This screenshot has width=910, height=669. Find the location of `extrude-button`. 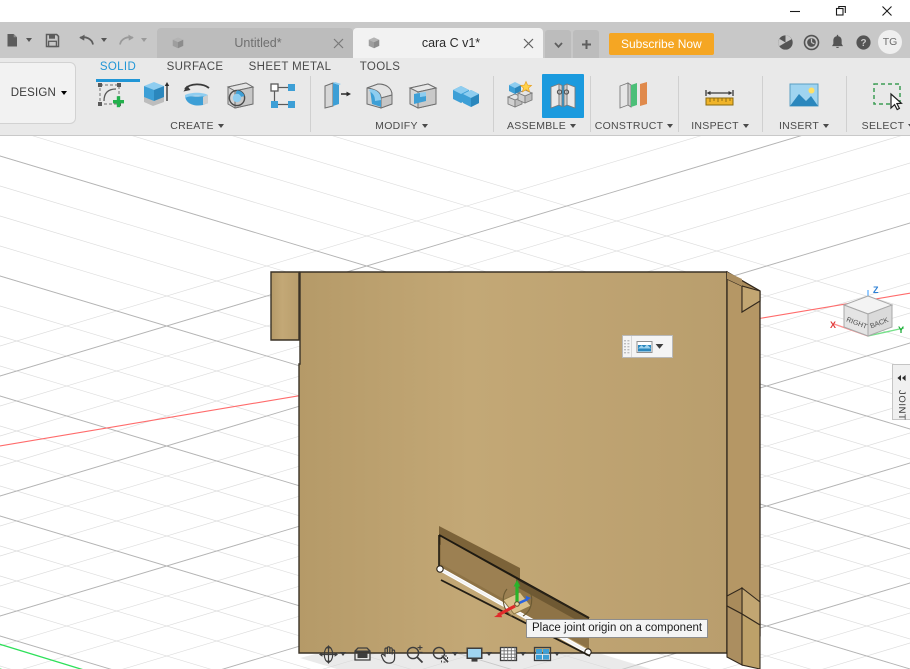

extrude-button is located at coordinates (154, 96).